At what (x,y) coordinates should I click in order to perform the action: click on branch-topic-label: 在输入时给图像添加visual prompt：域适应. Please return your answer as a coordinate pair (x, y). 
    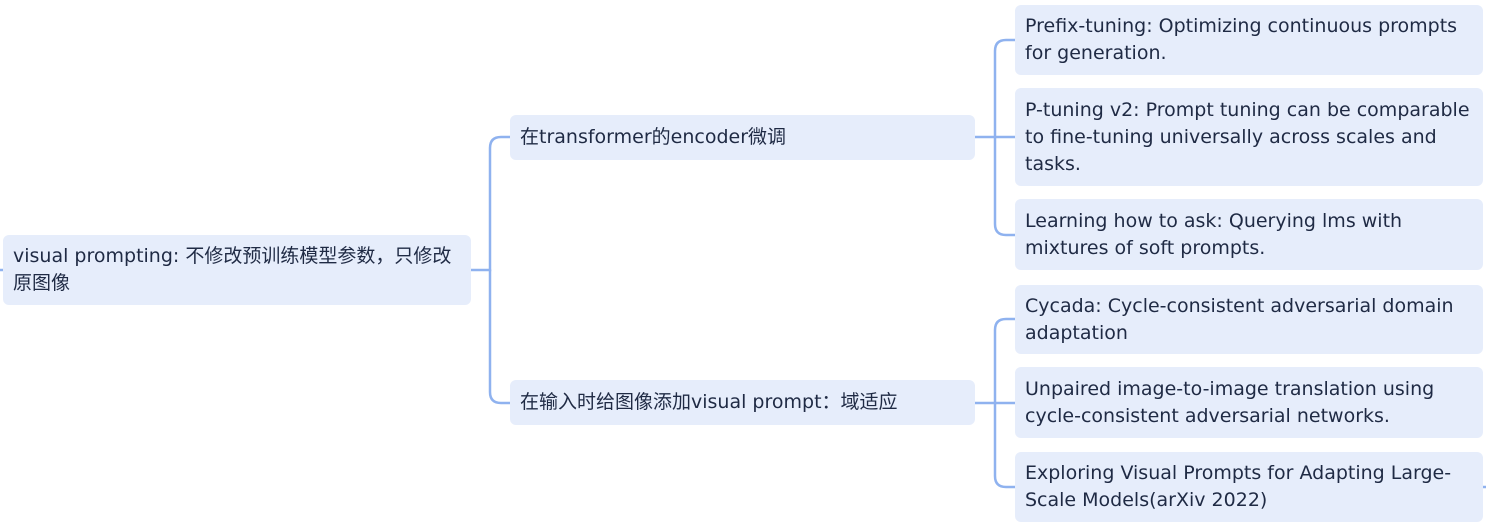
    Looking at the image, I should click on (709, 402).